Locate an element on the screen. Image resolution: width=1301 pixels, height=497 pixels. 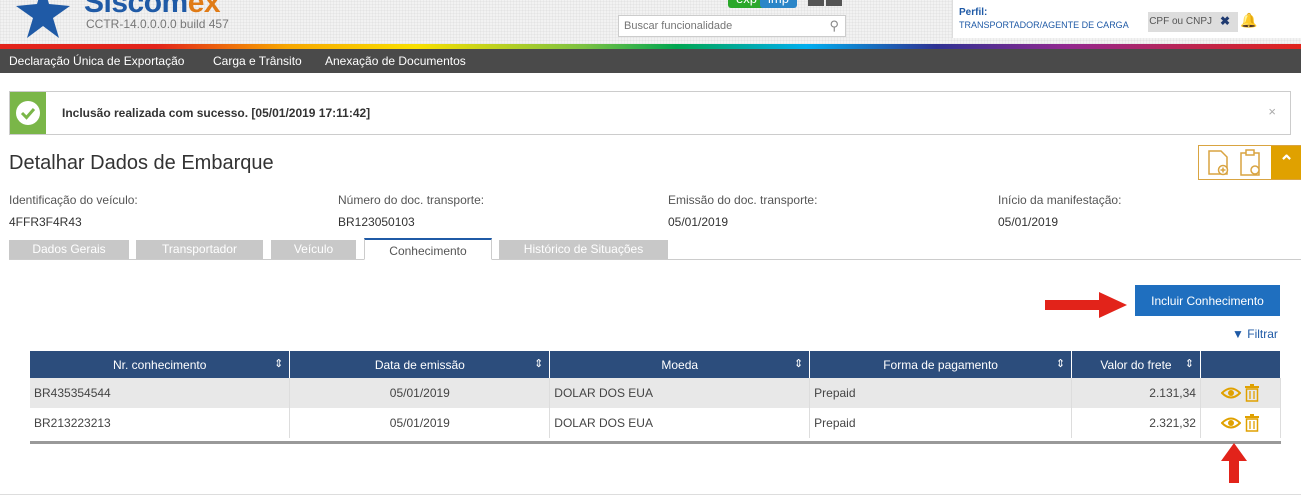
alert-close-button: × is located at coordinates (1272, 111).